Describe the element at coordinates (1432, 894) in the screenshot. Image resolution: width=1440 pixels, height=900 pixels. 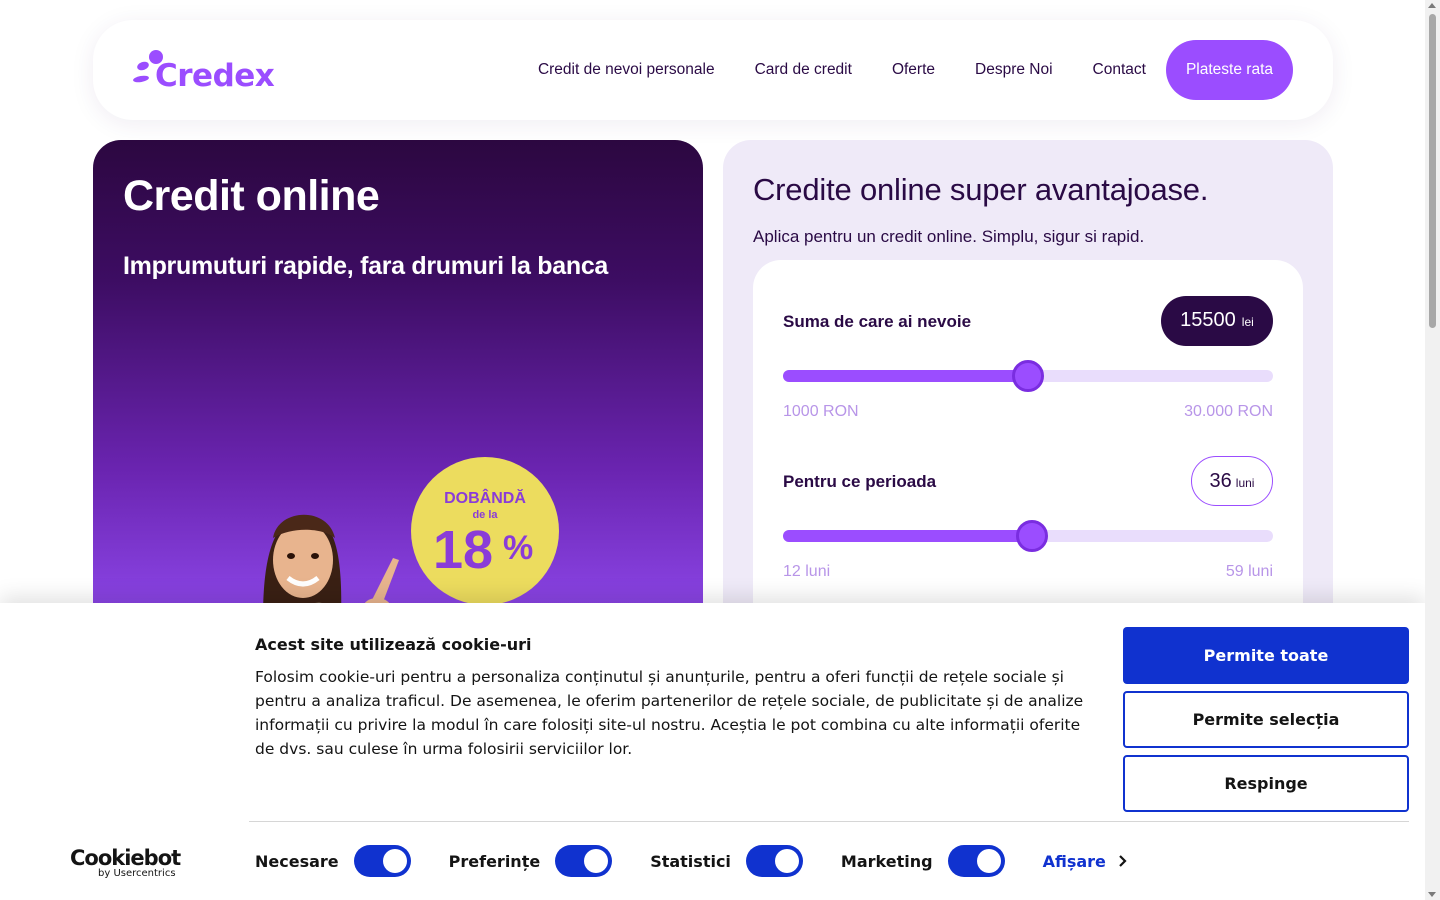
I see `scroll-down-arrow-icon` at that location.